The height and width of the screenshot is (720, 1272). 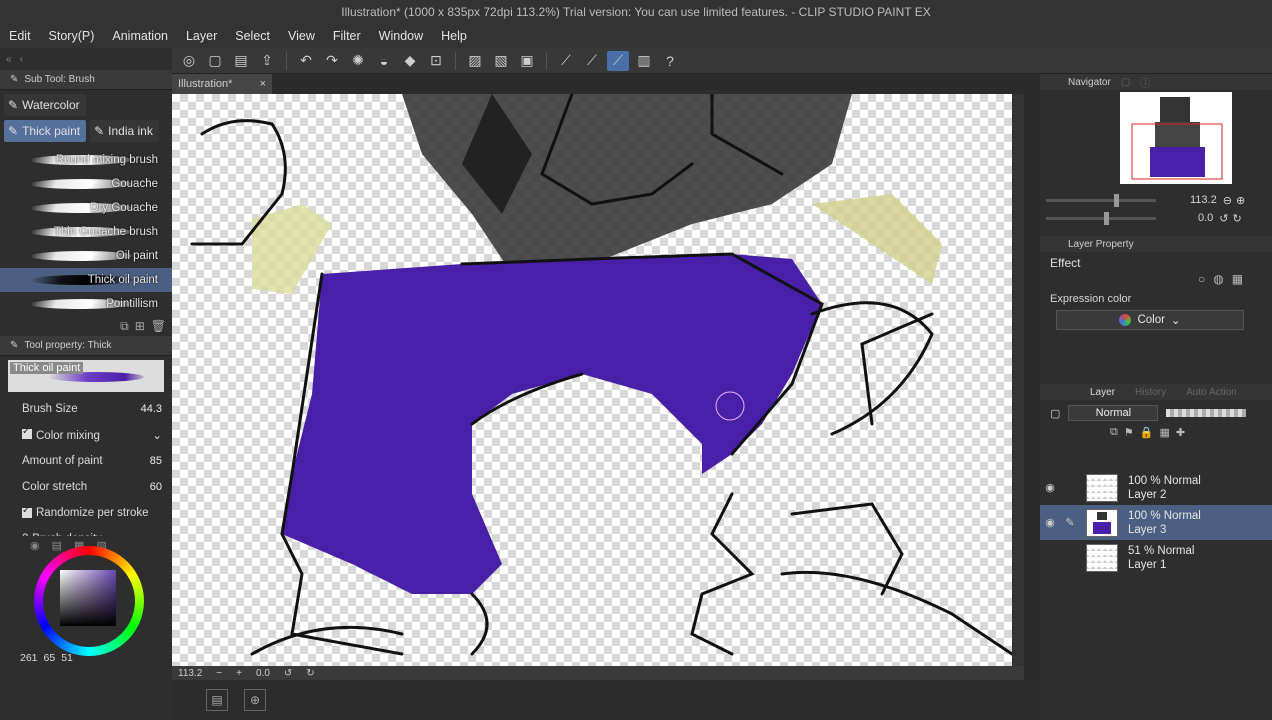 What do you see at coordinates (27, 432) in the screenshot?
I see `color-mixing-checkbox` at bounding box center [27, 432].